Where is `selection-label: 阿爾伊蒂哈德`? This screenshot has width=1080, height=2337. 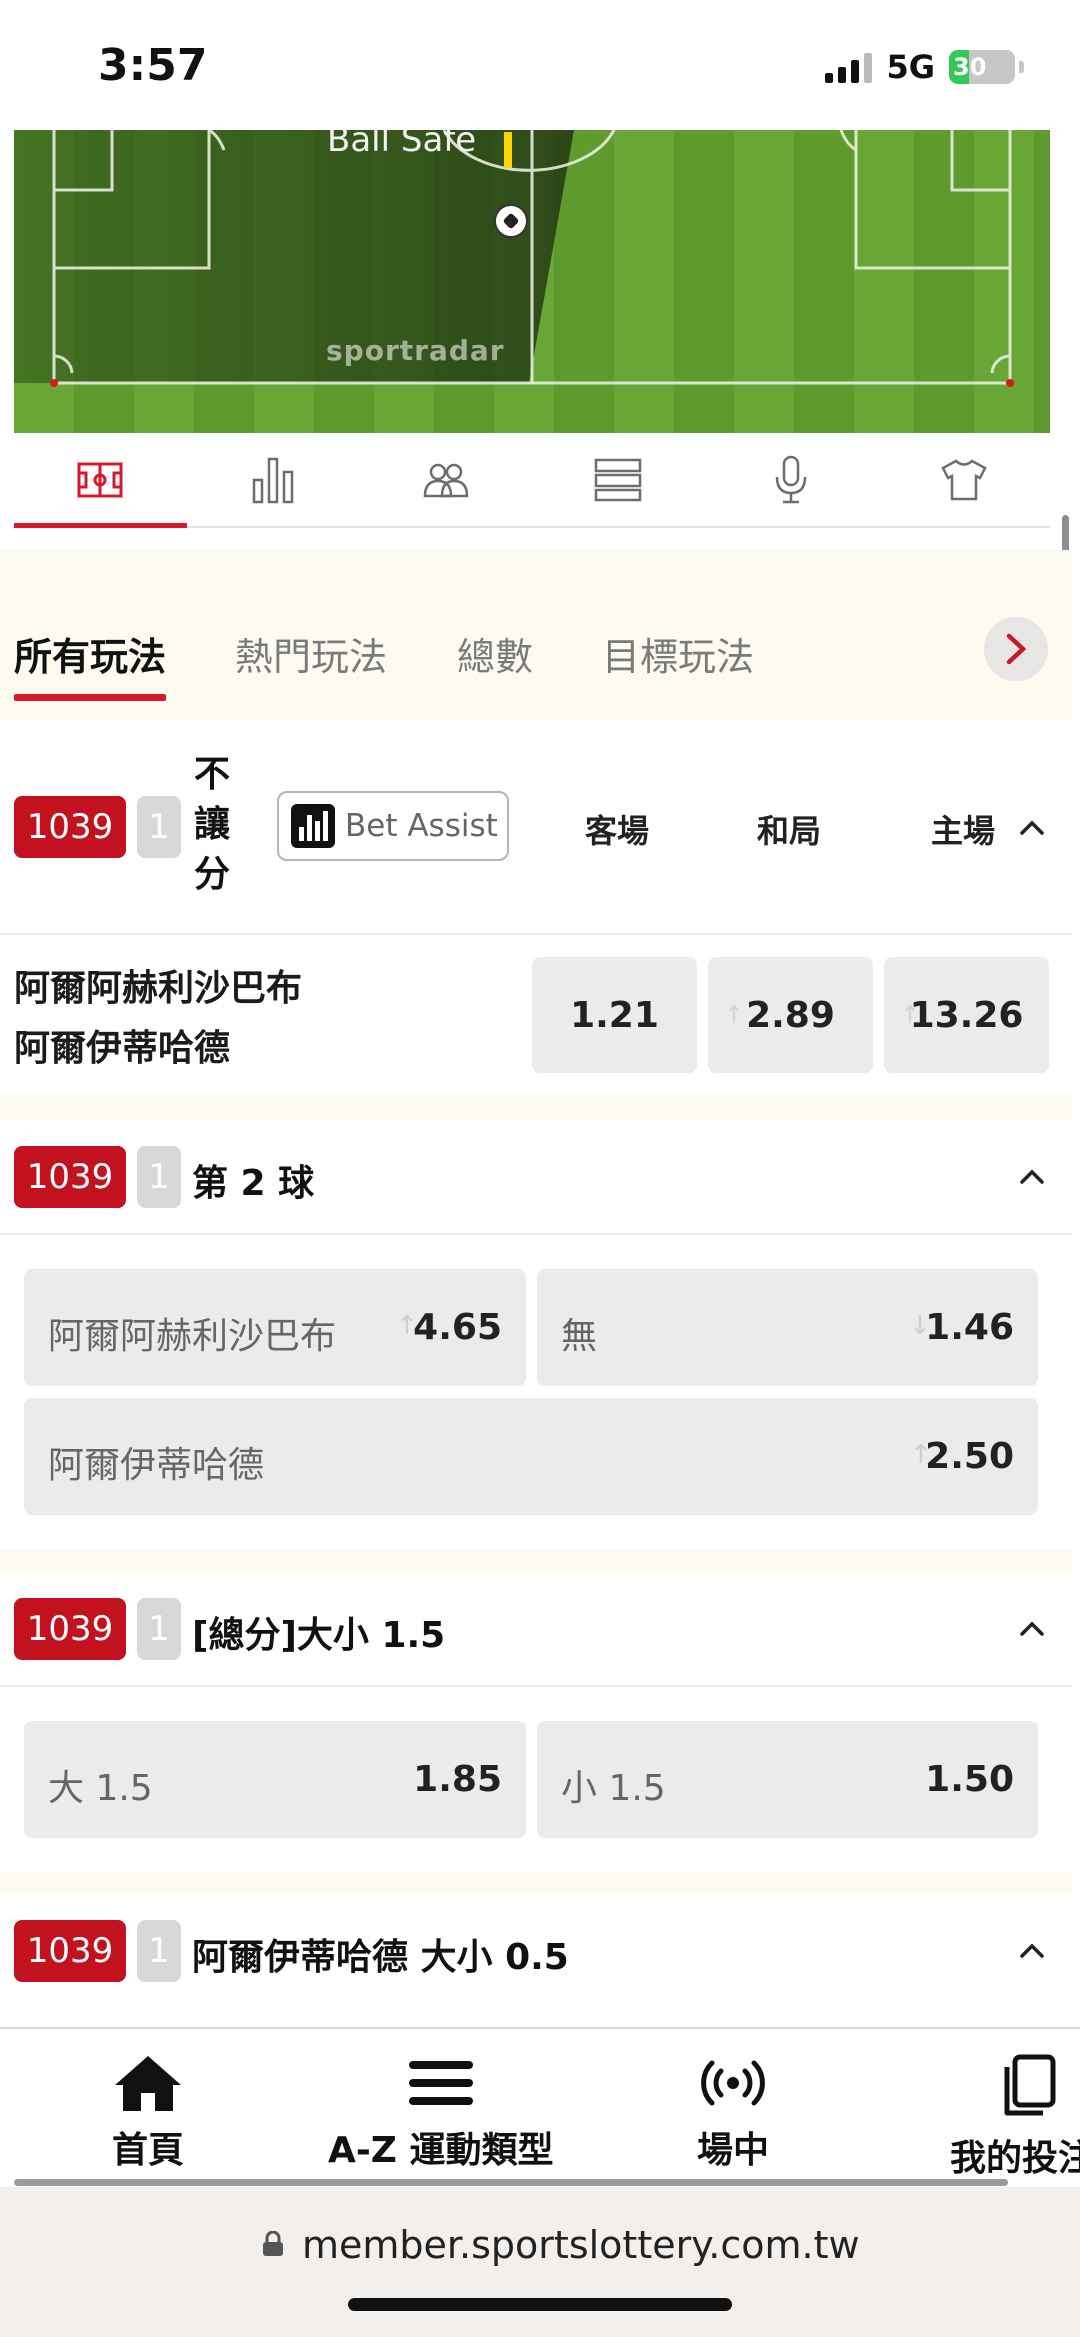
selection-label: 阿爾伊蒂哈德 is located at coordinates (156, 1465).